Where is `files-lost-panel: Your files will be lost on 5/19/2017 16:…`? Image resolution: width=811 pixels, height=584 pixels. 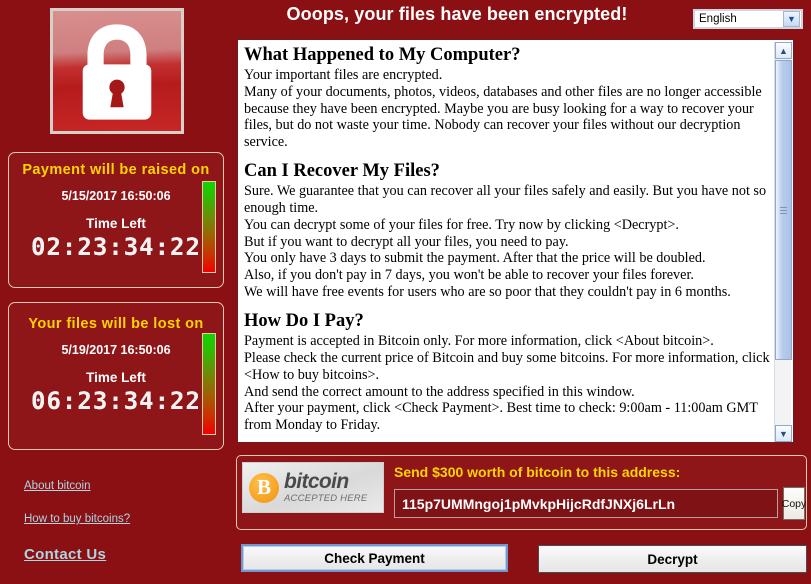 files-lost-panel: Your files will be lost on 5/19/2017 16:… is located at coordinates (116, 376).